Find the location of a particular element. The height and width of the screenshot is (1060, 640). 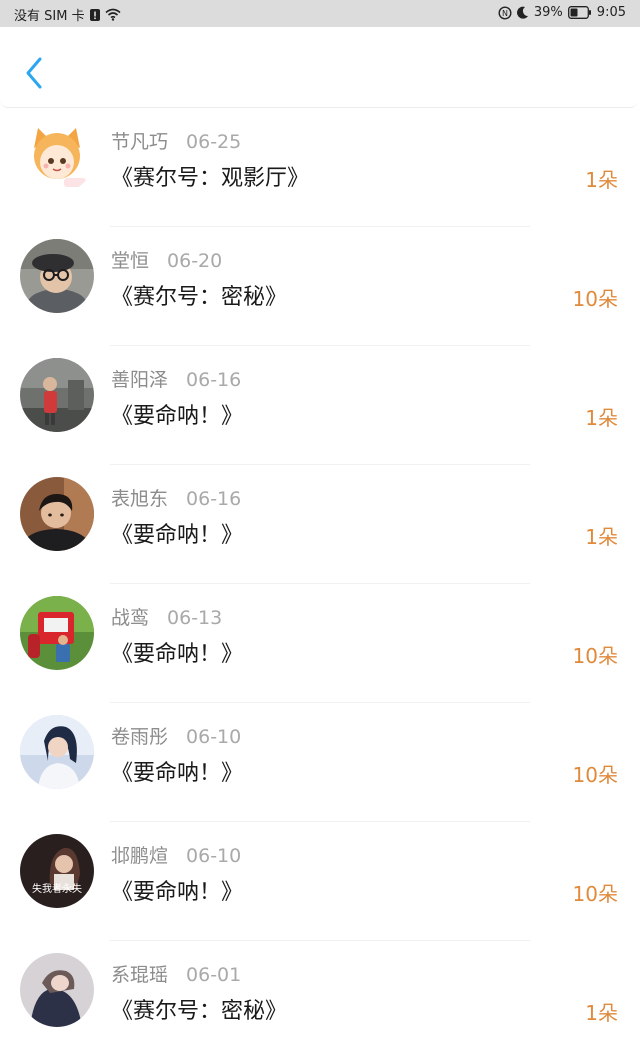

list-item: 失我者永失 邶鹏煊 06-10 《要命呐！》 10朵 is located at coordinates (320, 881).